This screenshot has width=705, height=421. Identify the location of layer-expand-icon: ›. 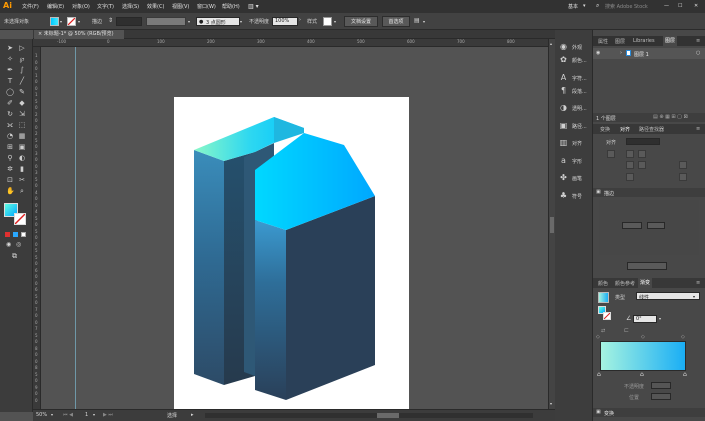
(621, 53).